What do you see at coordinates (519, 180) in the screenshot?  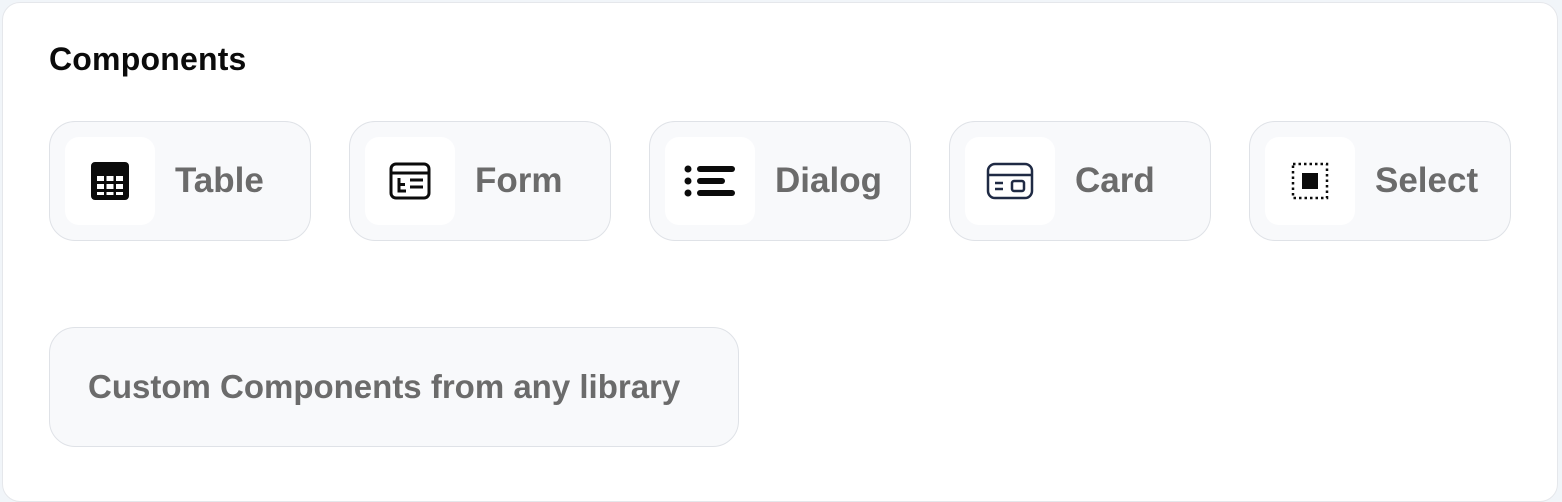 I see `chip-label: Form` at bounding box center [519, 180].